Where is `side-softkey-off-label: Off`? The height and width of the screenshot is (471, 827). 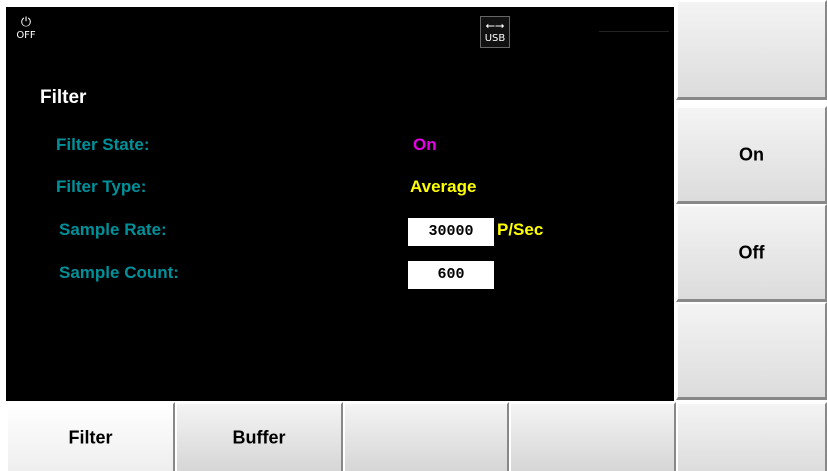 side-softkey-off-label: Off is located at coordinates (751, 252).